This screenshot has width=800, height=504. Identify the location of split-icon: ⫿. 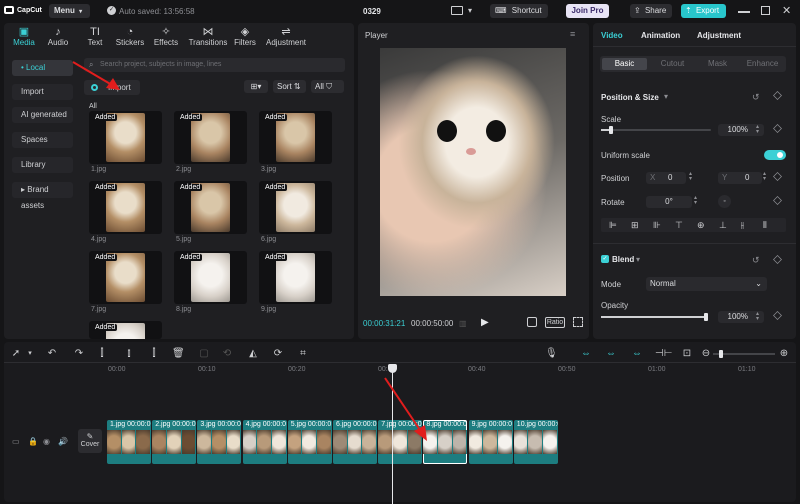
(102, 354).